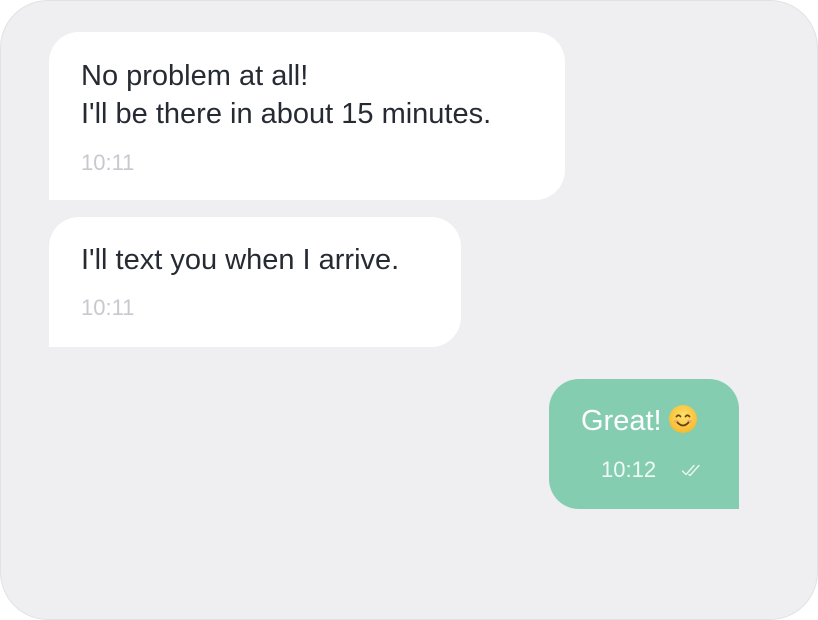  I want to click on message-line: I'll text you when I arrive., so click(240, 260).